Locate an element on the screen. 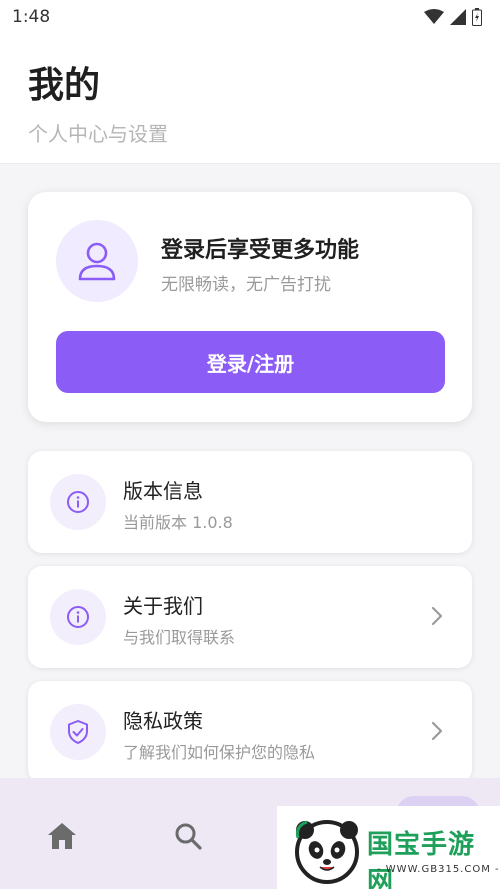 The width and height of the screenshot is (500, 889). status-icons is located at coordinates (453, 17).